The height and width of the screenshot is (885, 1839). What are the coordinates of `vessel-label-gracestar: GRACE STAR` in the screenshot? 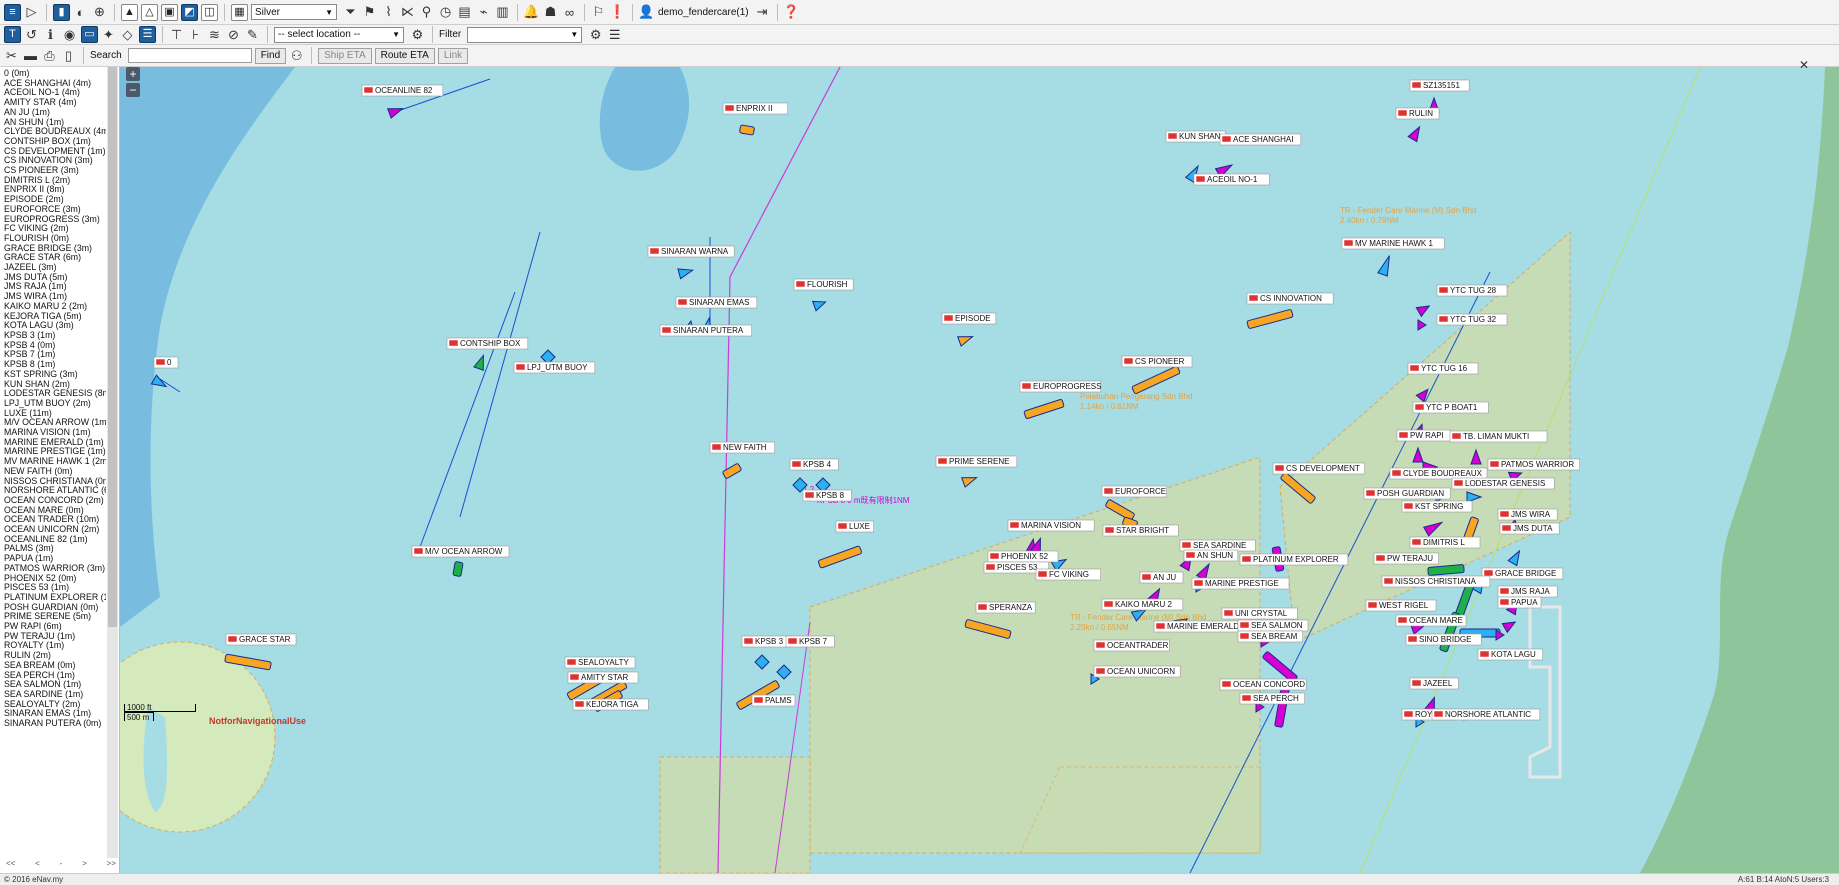 It's located at (265, 639).